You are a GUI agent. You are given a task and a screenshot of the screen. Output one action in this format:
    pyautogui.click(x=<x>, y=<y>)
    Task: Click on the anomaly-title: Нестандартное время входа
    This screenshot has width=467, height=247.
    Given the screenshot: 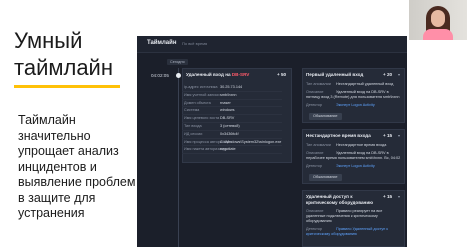 What is the action you would take?
    pyautogui.click(x=338, y=135)
    